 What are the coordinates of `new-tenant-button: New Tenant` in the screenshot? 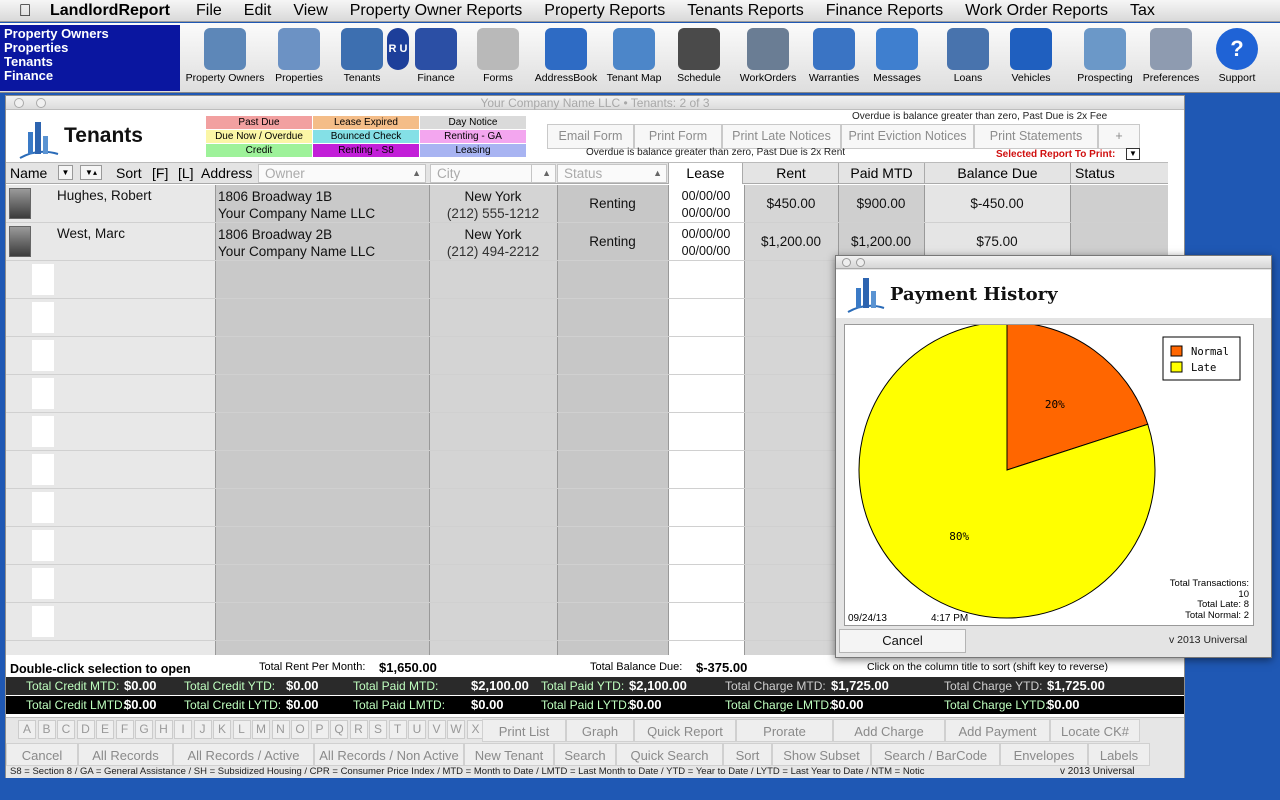 It's located at (509, 754).